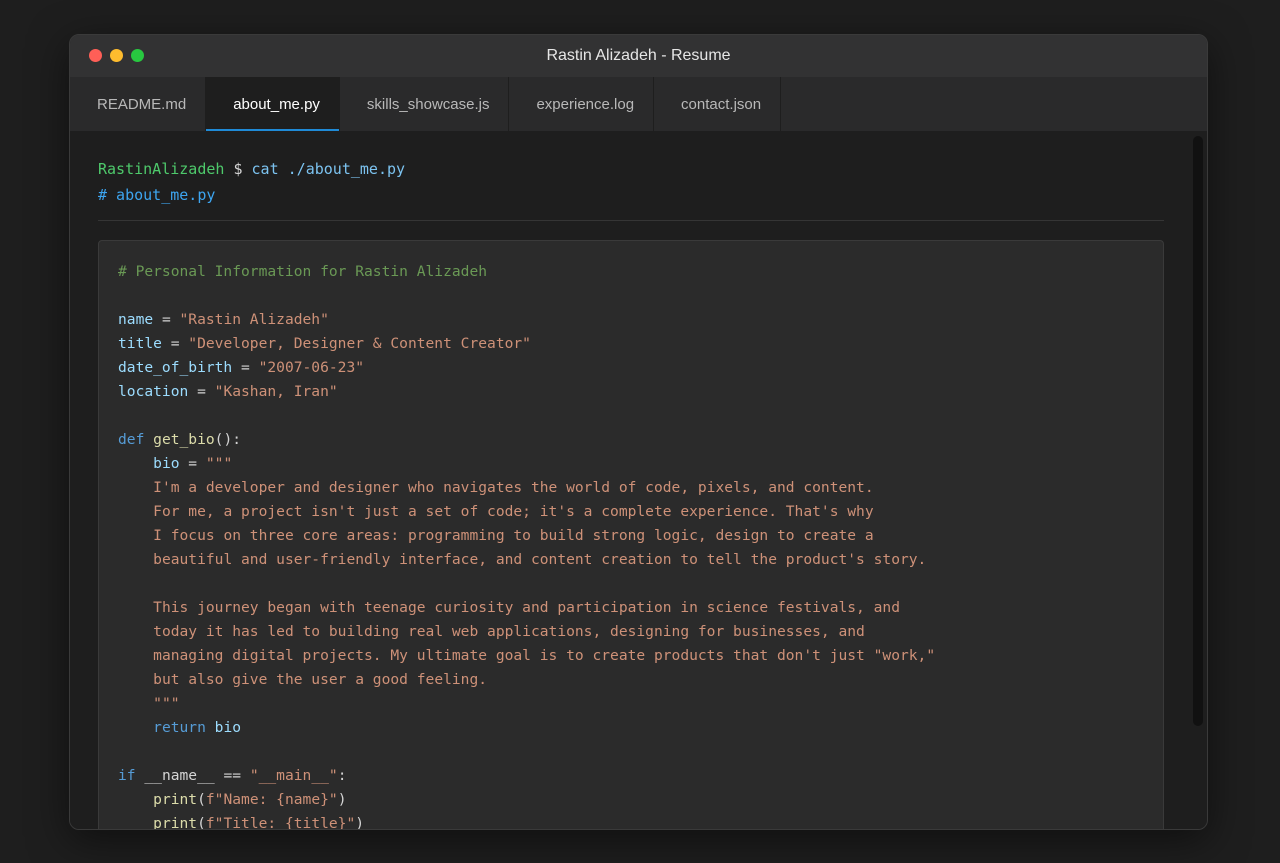  Describe the element at coordinates (228, 727) in the screenshot. I see `code-return-value: bio` at that location.